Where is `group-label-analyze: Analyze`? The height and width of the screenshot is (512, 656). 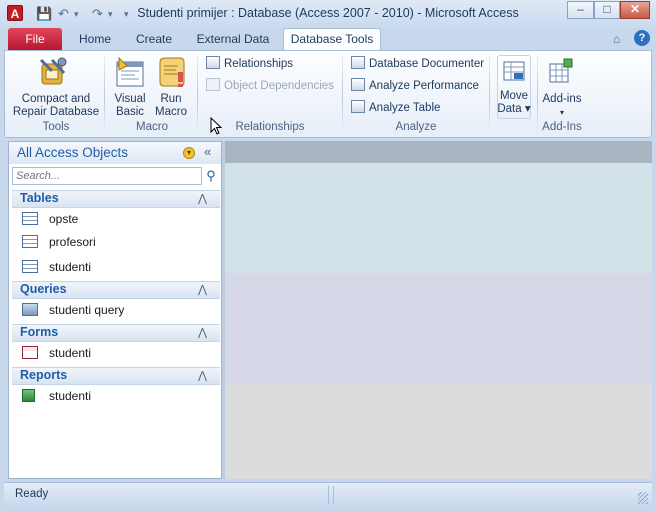
group-label-analyze: Analyze is located at coordinates (416, 127).